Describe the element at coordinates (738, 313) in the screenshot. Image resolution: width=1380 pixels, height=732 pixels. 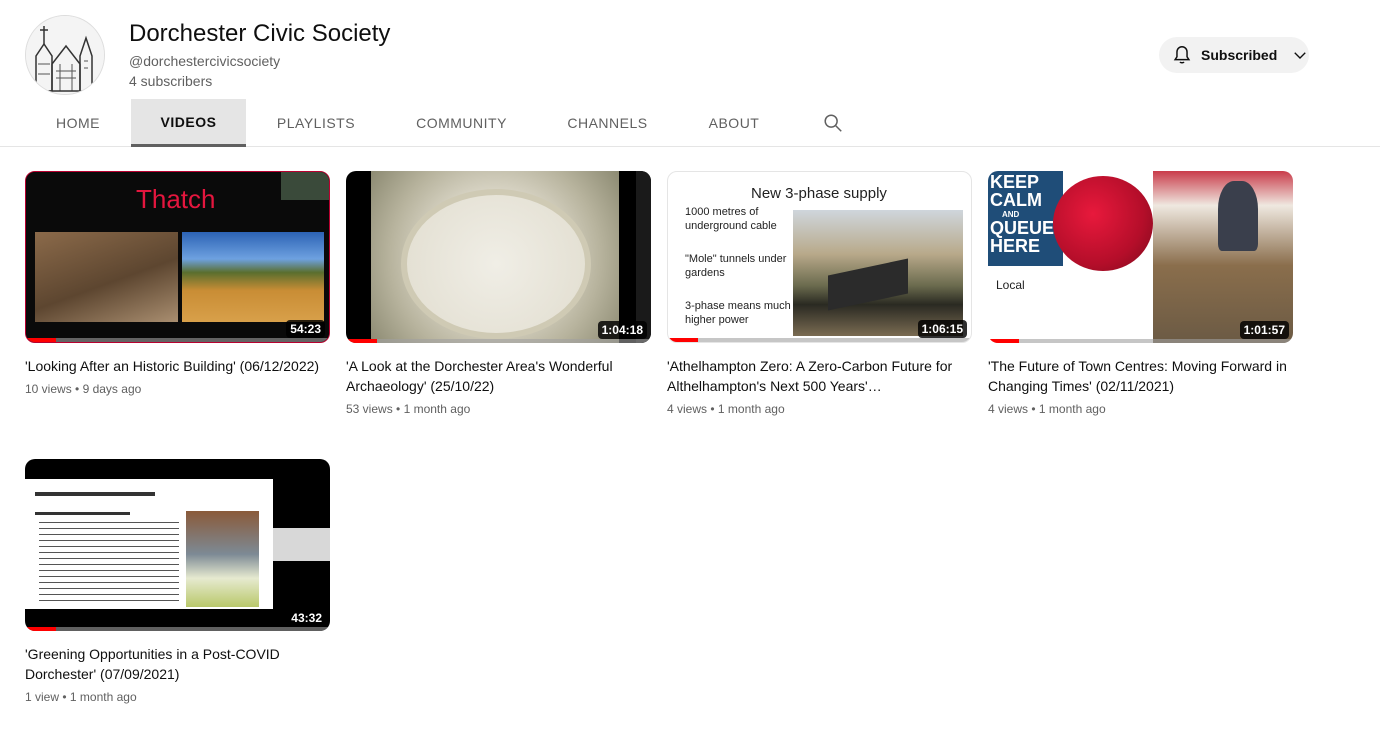
I see `thumbnail-bullet: 3-phase means much higher power` at that location.